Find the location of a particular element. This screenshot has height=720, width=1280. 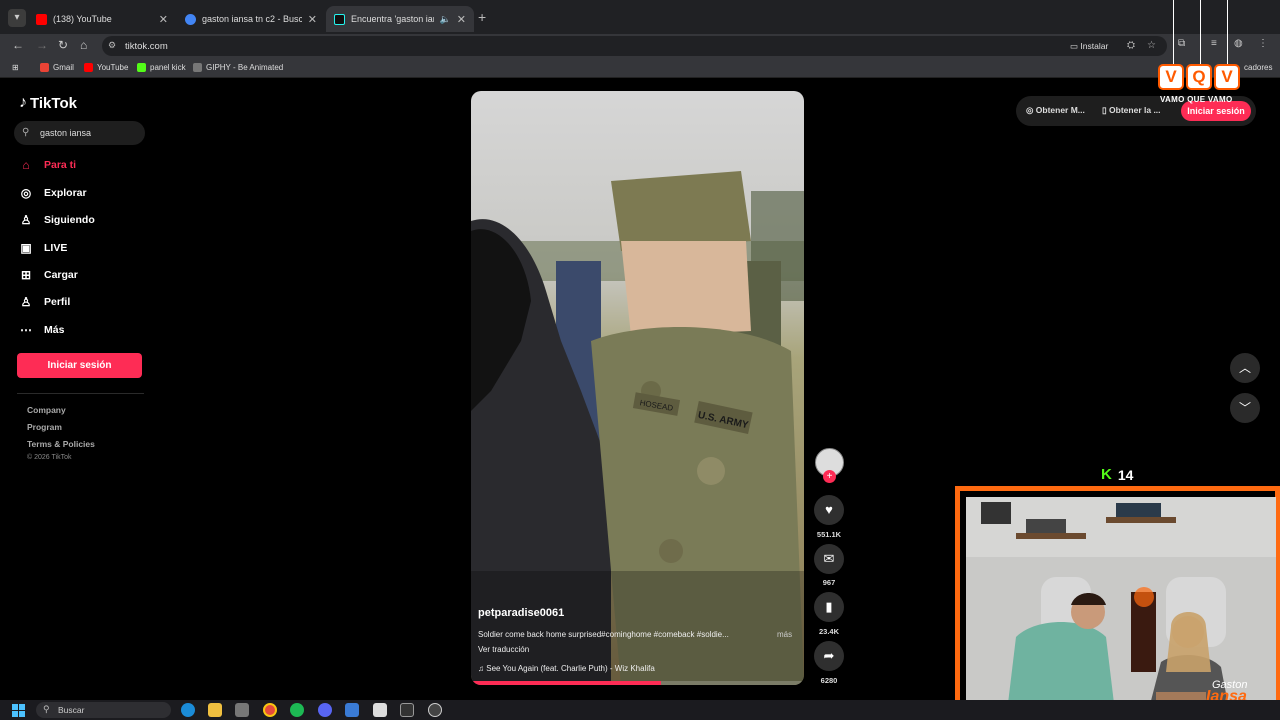

capcut-icon is located at coordinates (380, 710).